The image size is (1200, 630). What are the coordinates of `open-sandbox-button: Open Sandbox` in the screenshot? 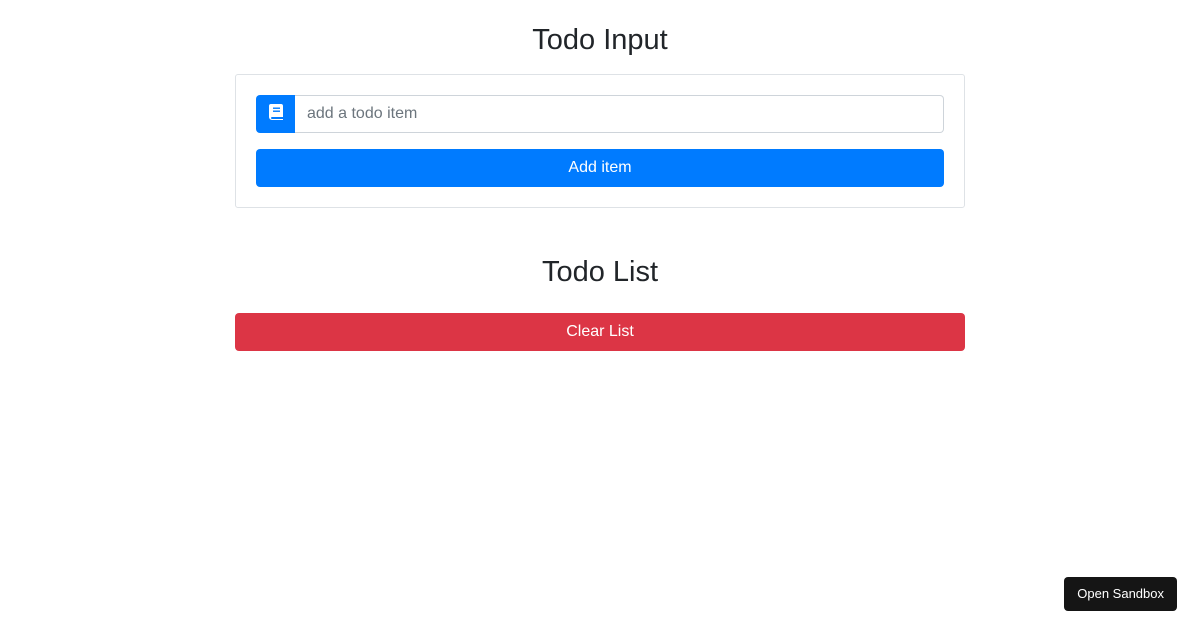 It's located at (1120, 594).